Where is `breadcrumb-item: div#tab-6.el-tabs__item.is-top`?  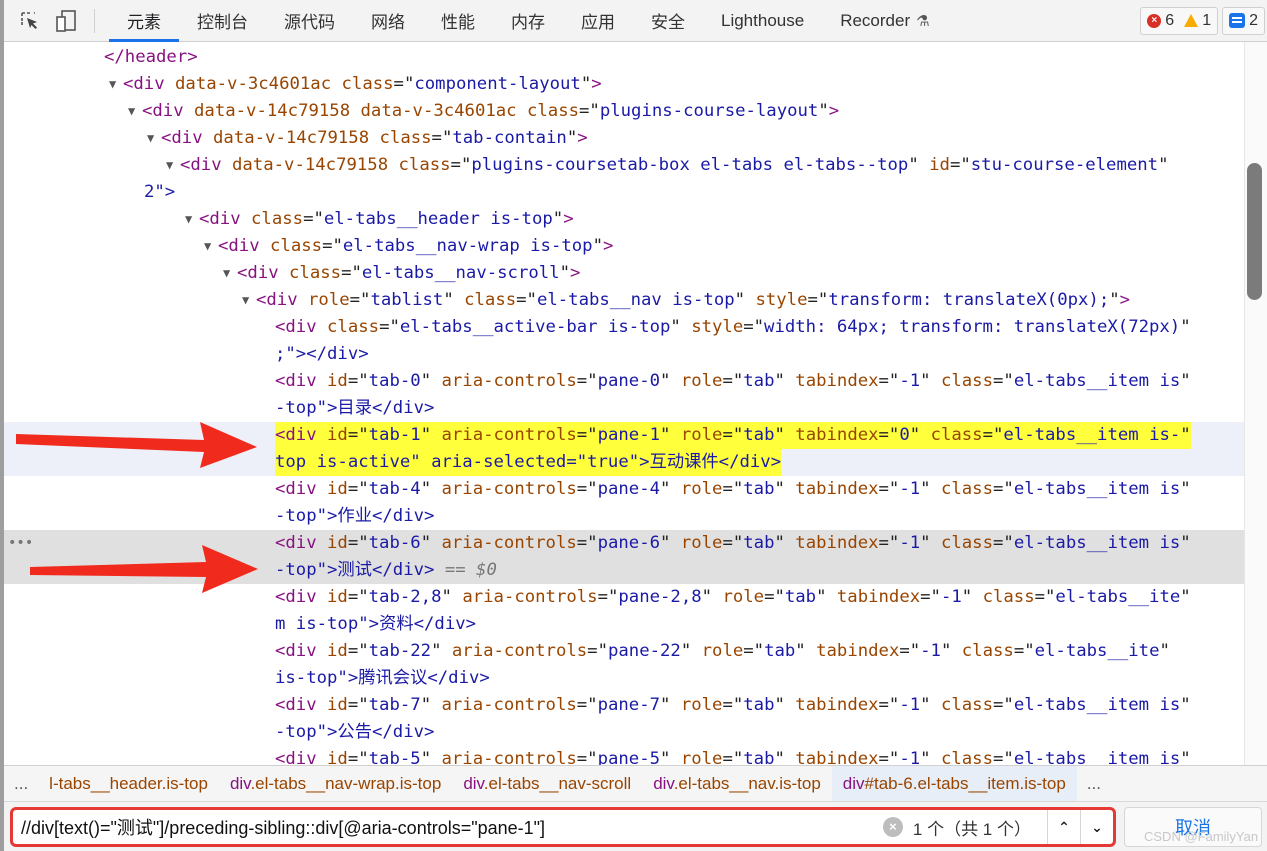 breadcrumb-item: div#tab-6.el-tabs__item.is-top is located at coordinates (954, 783).